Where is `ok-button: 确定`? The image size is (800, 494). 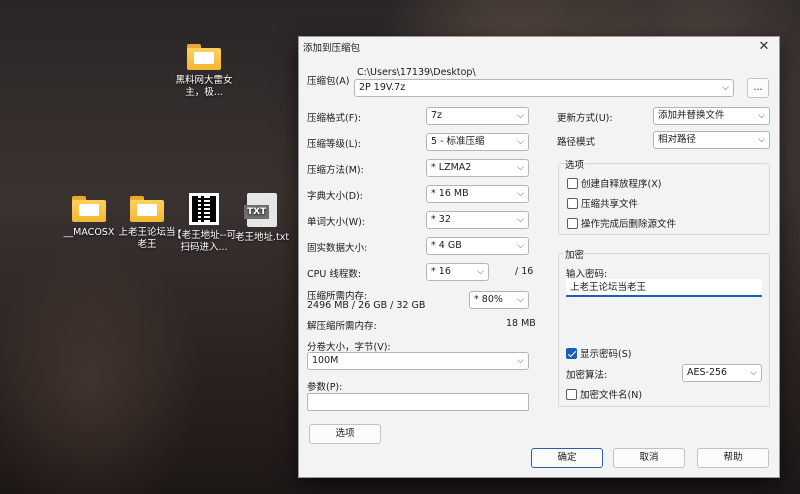 ok-button: 确定 is located at coordinates (567, 458).